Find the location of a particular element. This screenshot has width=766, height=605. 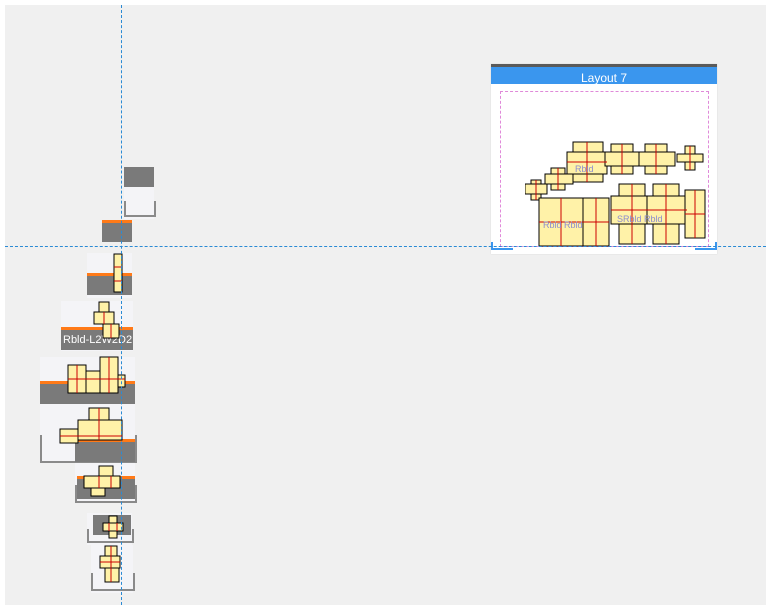

part-card-3-bar is located at coordinates (109, 285).